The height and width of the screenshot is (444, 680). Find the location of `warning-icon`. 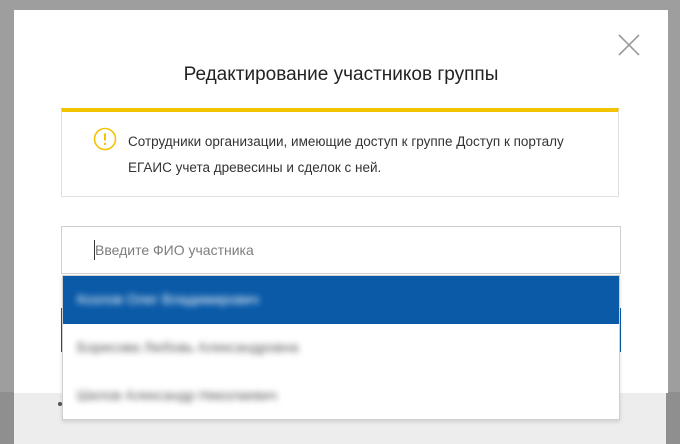

warning-icon is located at coordinates (105, 139).